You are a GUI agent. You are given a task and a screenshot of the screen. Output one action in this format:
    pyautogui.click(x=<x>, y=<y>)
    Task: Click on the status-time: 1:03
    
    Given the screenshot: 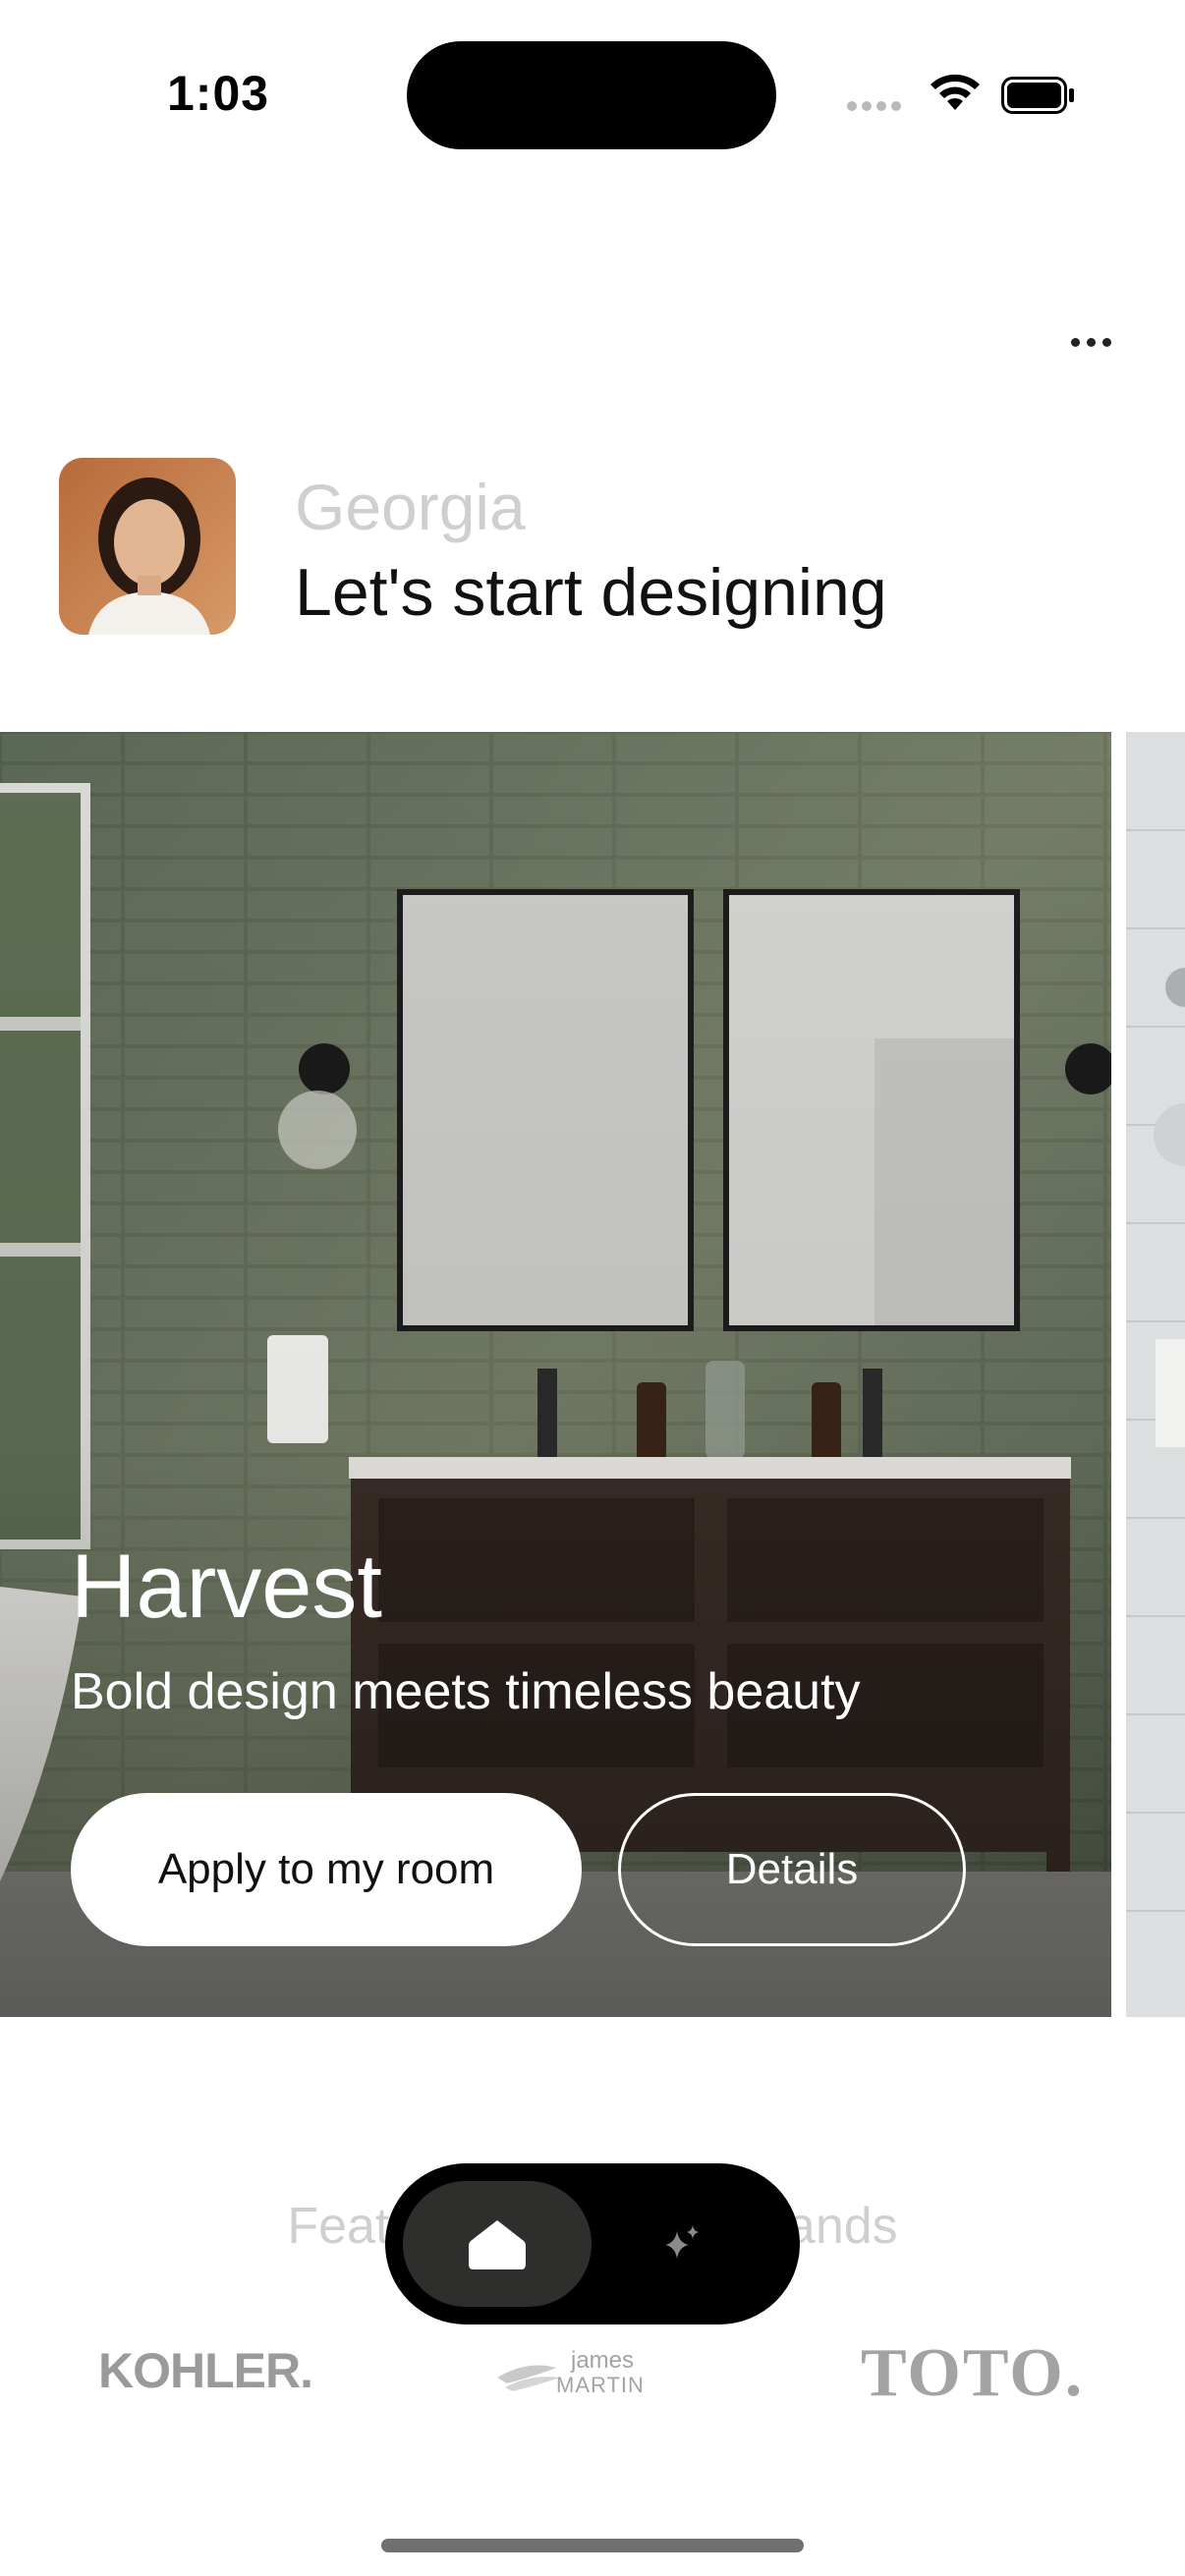 What is the action you would take?
    pyautogui.click(x=219, y=93)
    